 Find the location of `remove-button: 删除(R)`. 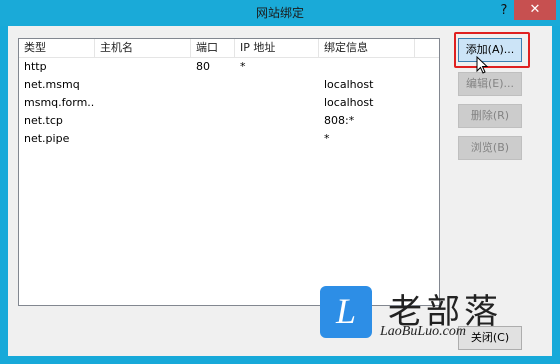

remove-button: 删除(R) is located at coordinates (490, 116).